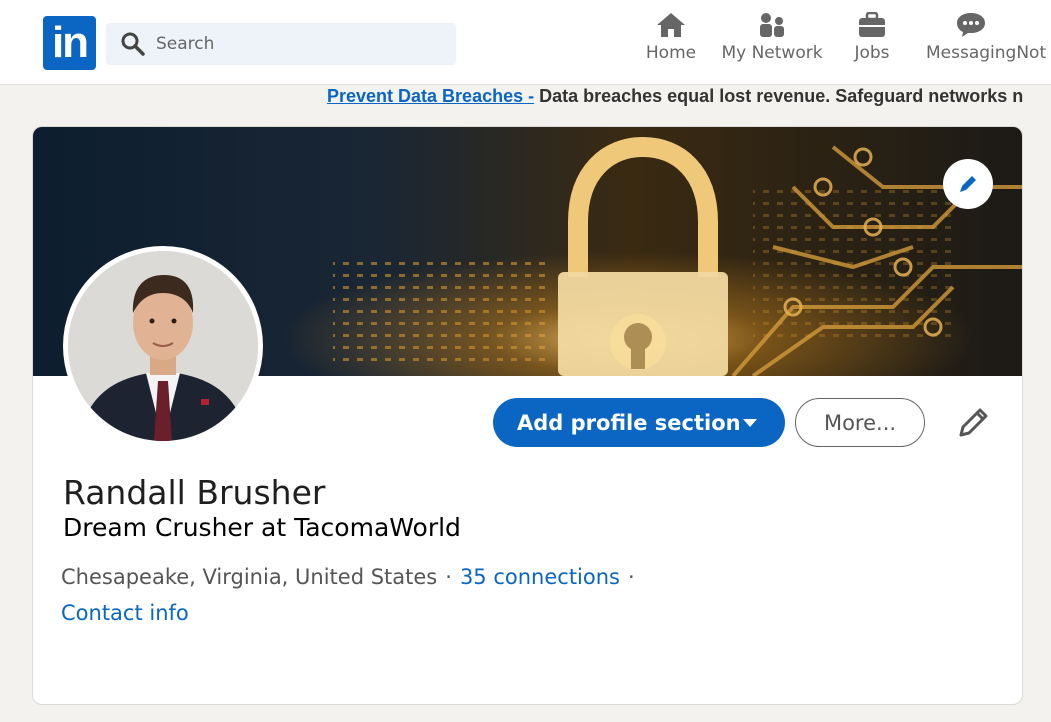 This screenshot has width=1051, height=722. Describe the element at coordinates (540, 577) in the screenshot. I see `connections-link: 35 connections` at that location.